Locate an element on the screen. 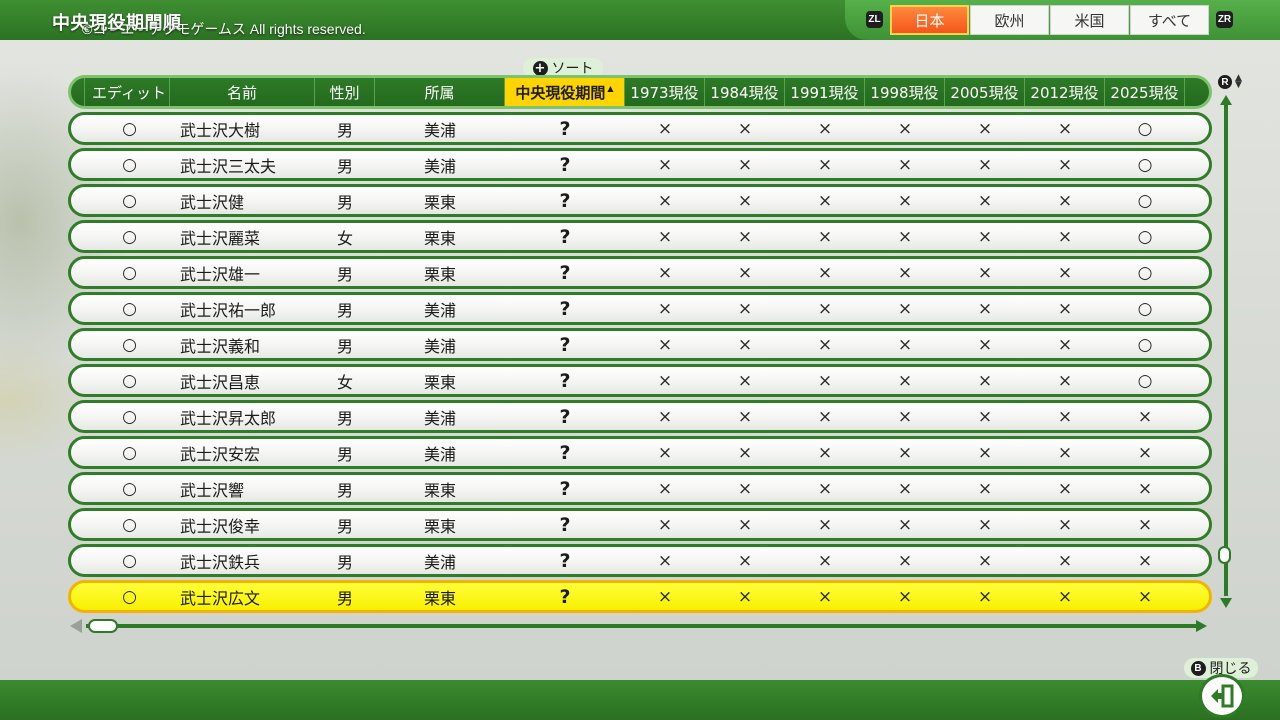 The width and height of the screenshot is (1280, 720). copyright-text: ©コーエーテクモゲームス All rights reserved. is located at coordinates (224, 29).